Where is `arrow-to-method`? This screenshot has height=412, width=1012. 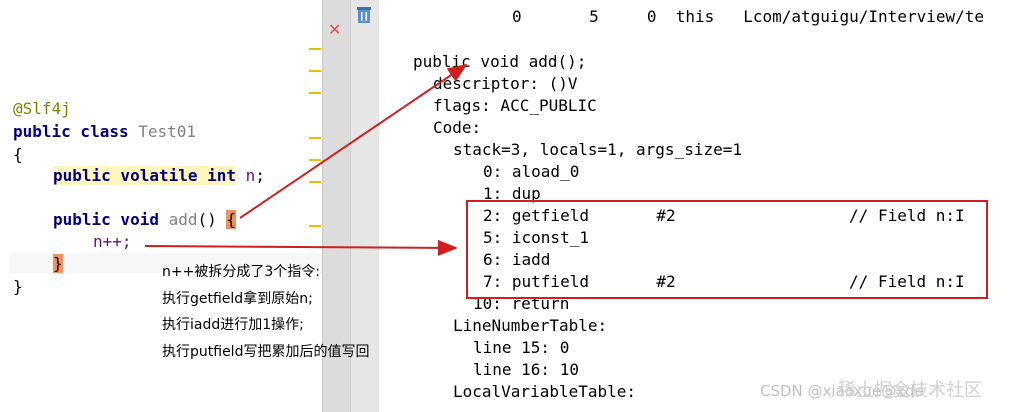 arrow-to-method is located at coordinates (353, 141).